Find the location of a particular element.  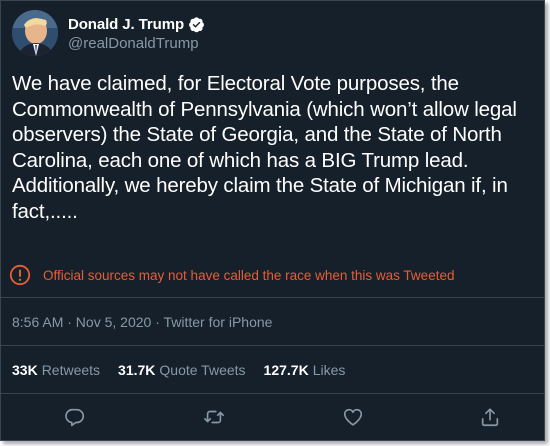

tweet-header: Donald J. Trump @realDonaldTrump is located at coordinates (108, 33).